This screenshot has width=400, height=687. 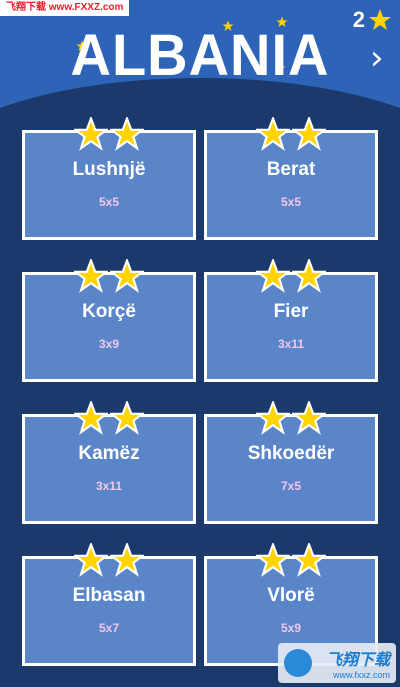 What do you see at coordinates (291, 486) in the screenshot?
I see `level-size: 7x5` at bounding box center [291, 486].